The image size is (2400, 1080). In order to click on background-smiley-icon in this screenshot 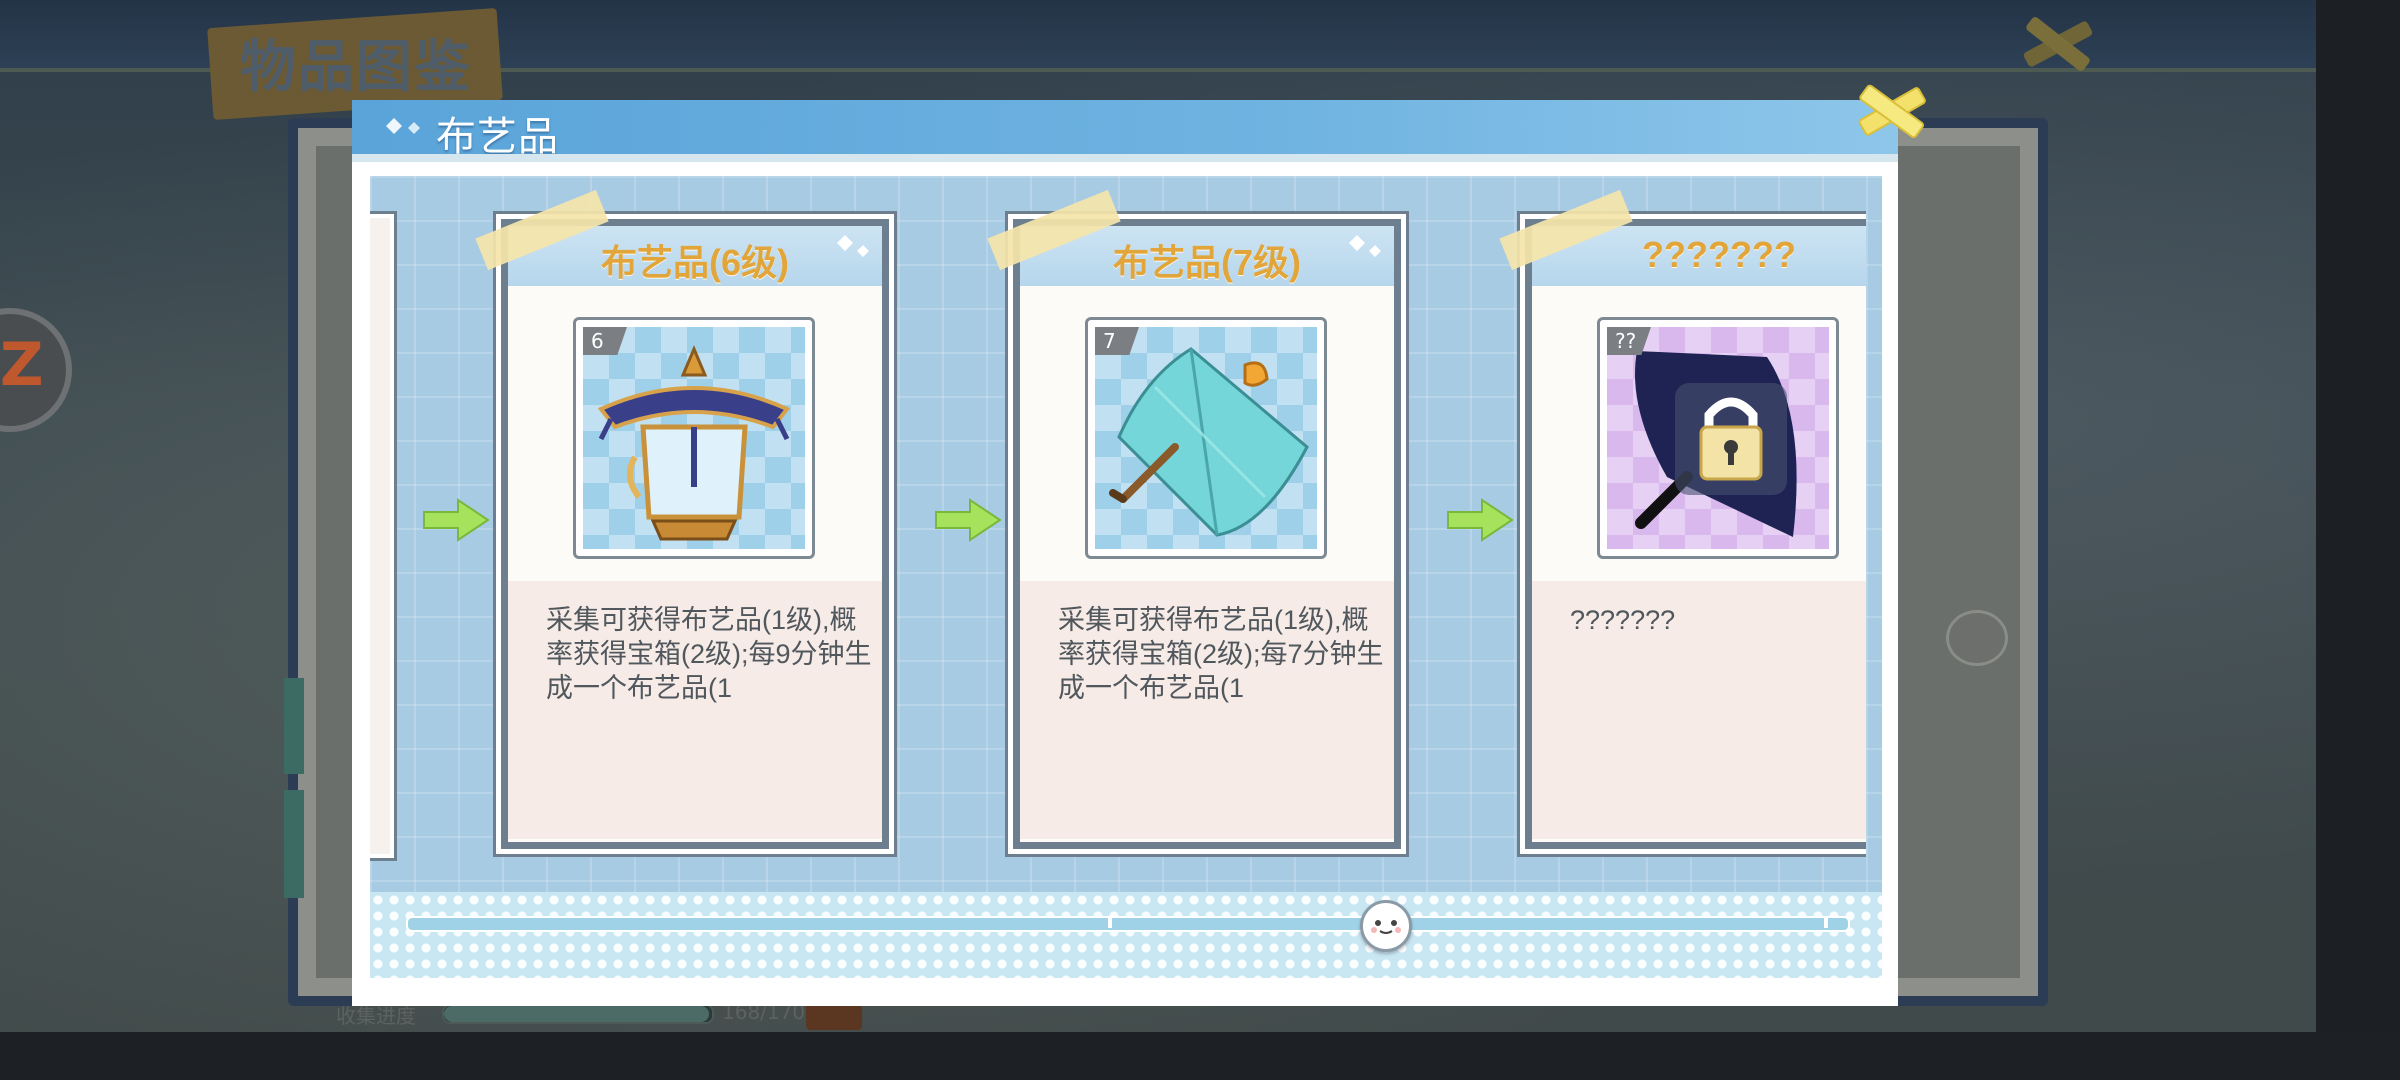, I will do `click(1977, 638)`.